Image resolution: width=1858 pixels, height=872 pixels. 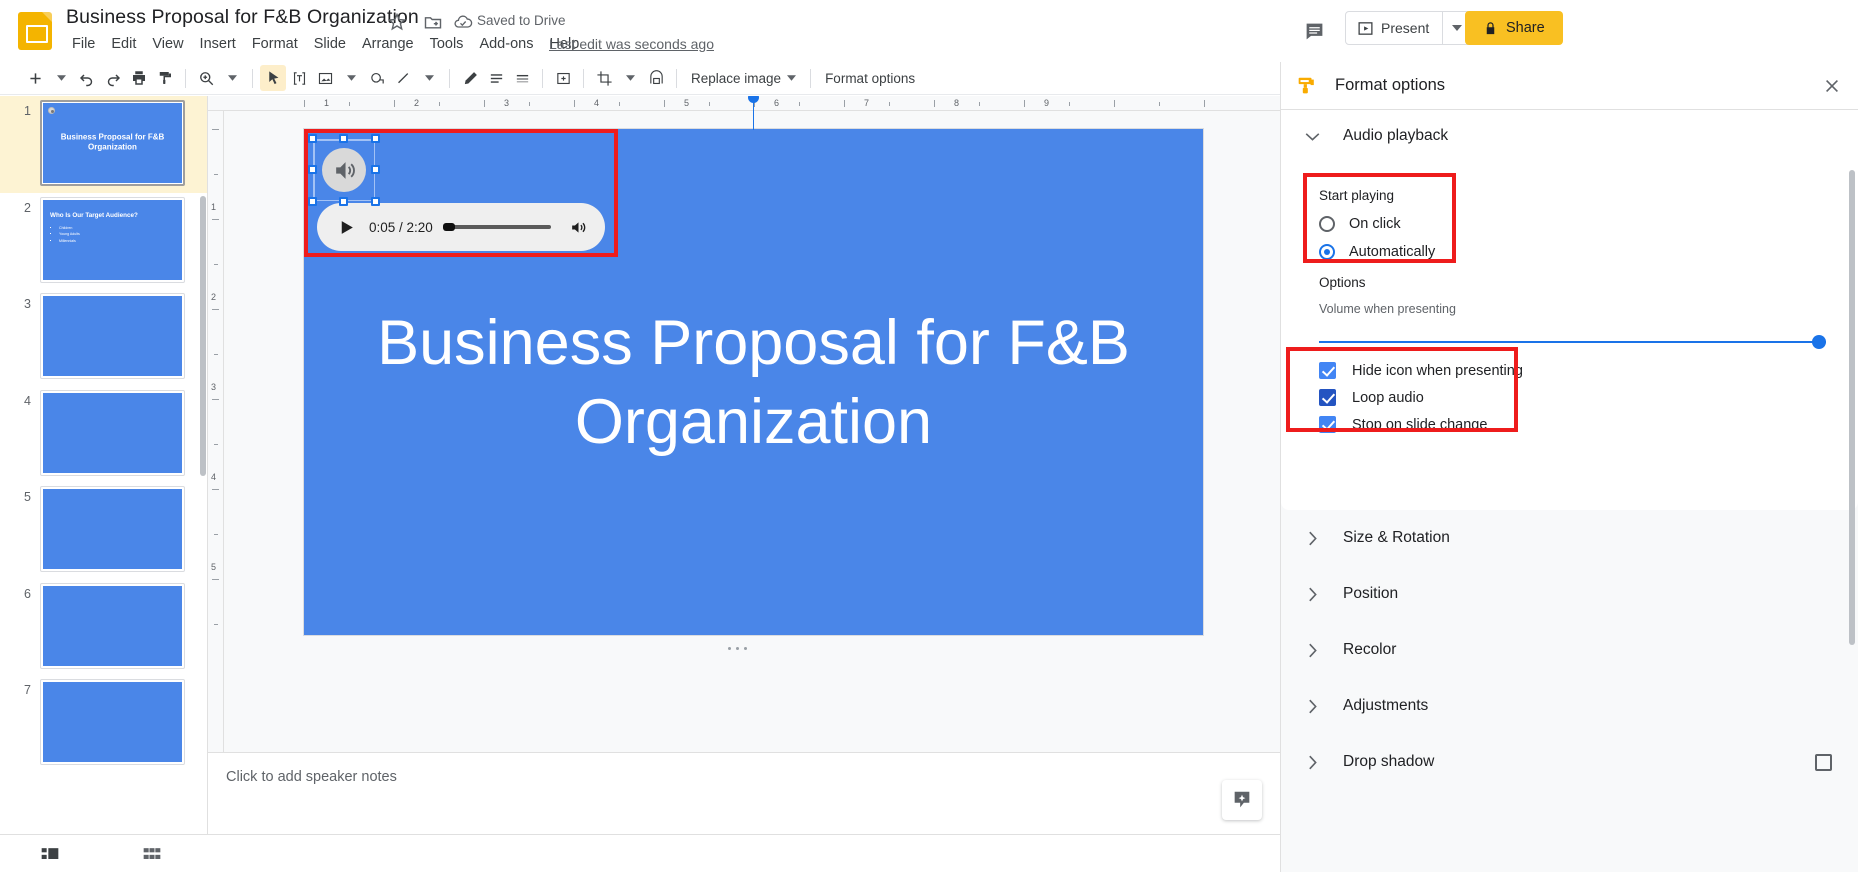 I want to click on volume-slider, so click(x=1572, y=342).